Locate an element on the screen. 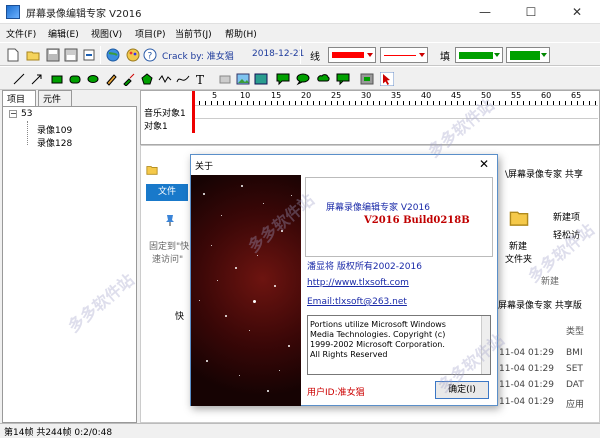 The height and width of the screenshot is (438, 600). menu-project: 项目(P) is located at coordinates (150, 33).